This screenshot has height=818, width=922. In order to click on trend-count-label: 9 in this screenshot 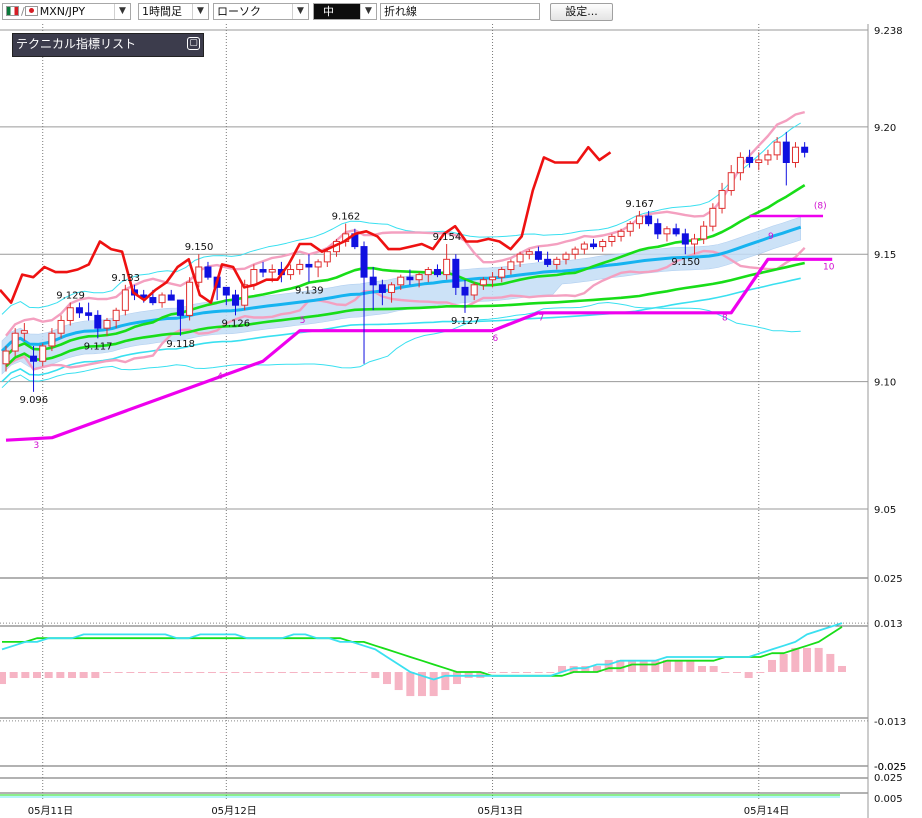, I will do `click(771, 237)`.